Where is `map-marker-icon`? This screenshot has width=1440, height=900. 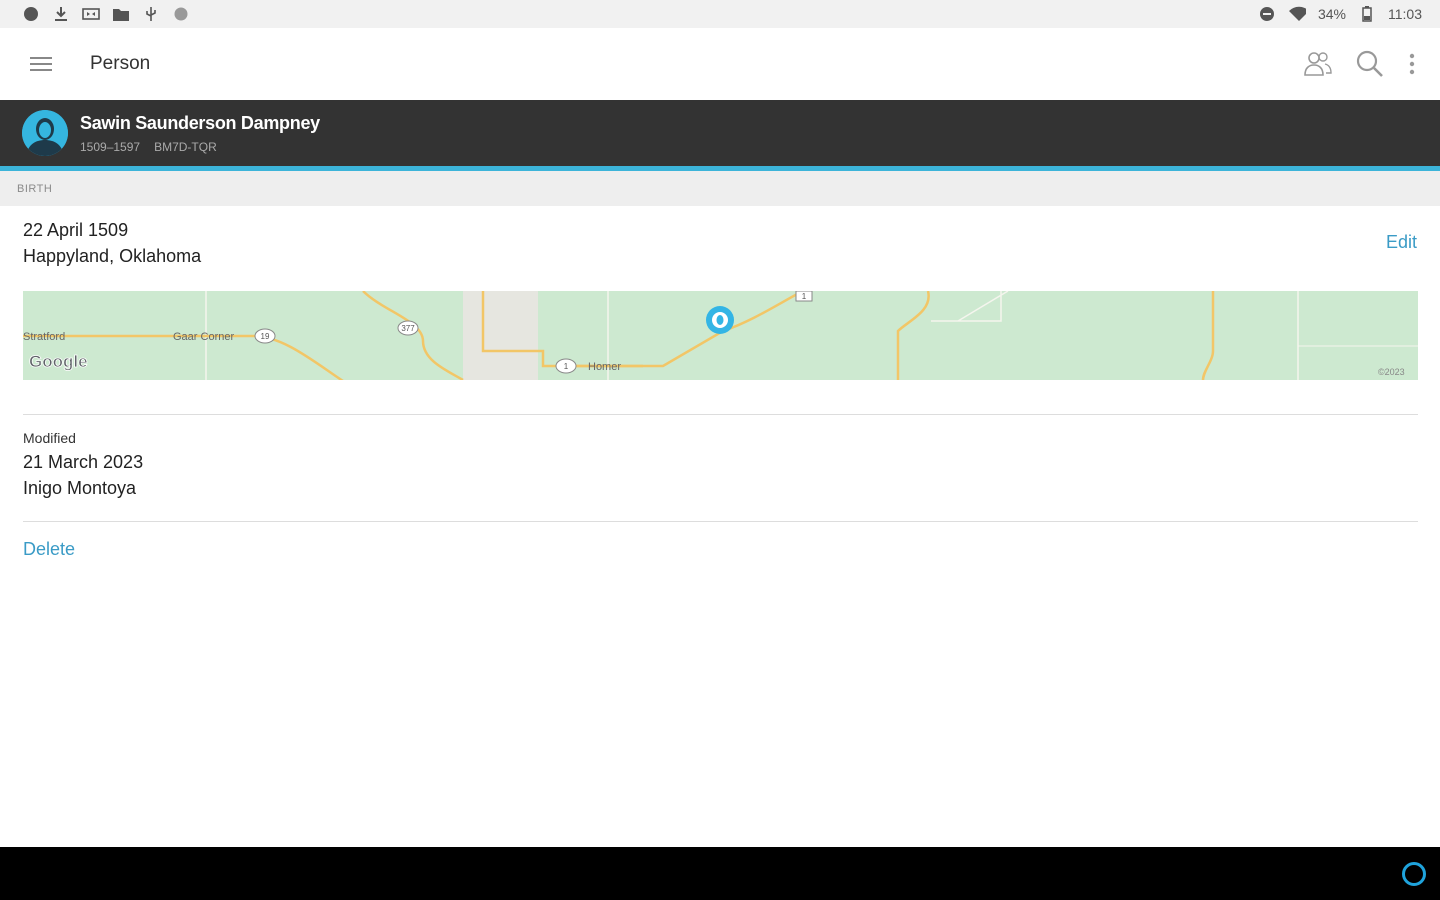 map-marker-icon is located at coordinates (720, 320).